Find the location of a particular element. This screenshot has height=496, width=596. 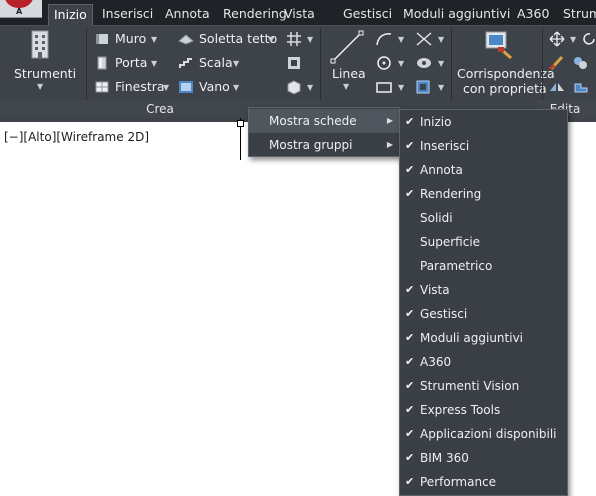

menu-item-show-tabs: Mostra schede ▶ is located at coordinates (324, 121).